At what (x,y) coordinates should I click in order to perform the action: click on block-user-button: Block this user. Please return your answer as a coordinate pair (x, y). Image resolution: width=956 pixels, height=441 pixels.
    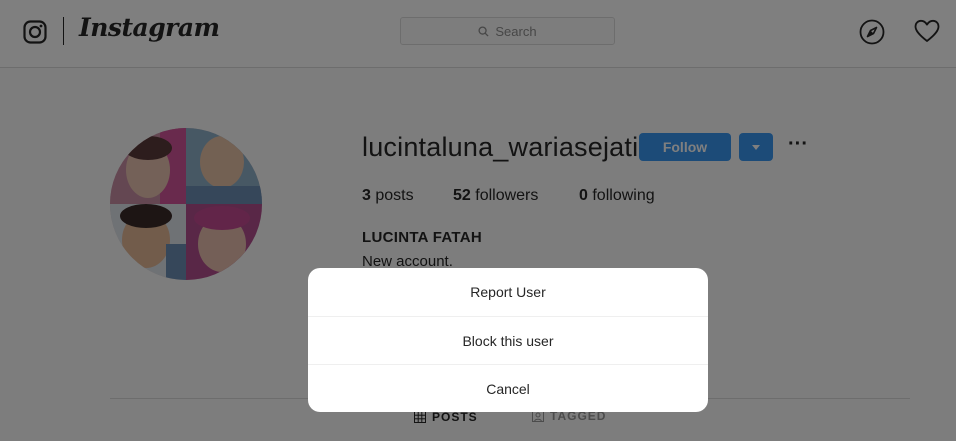
    Looking at the image, I should click on (508, 340).